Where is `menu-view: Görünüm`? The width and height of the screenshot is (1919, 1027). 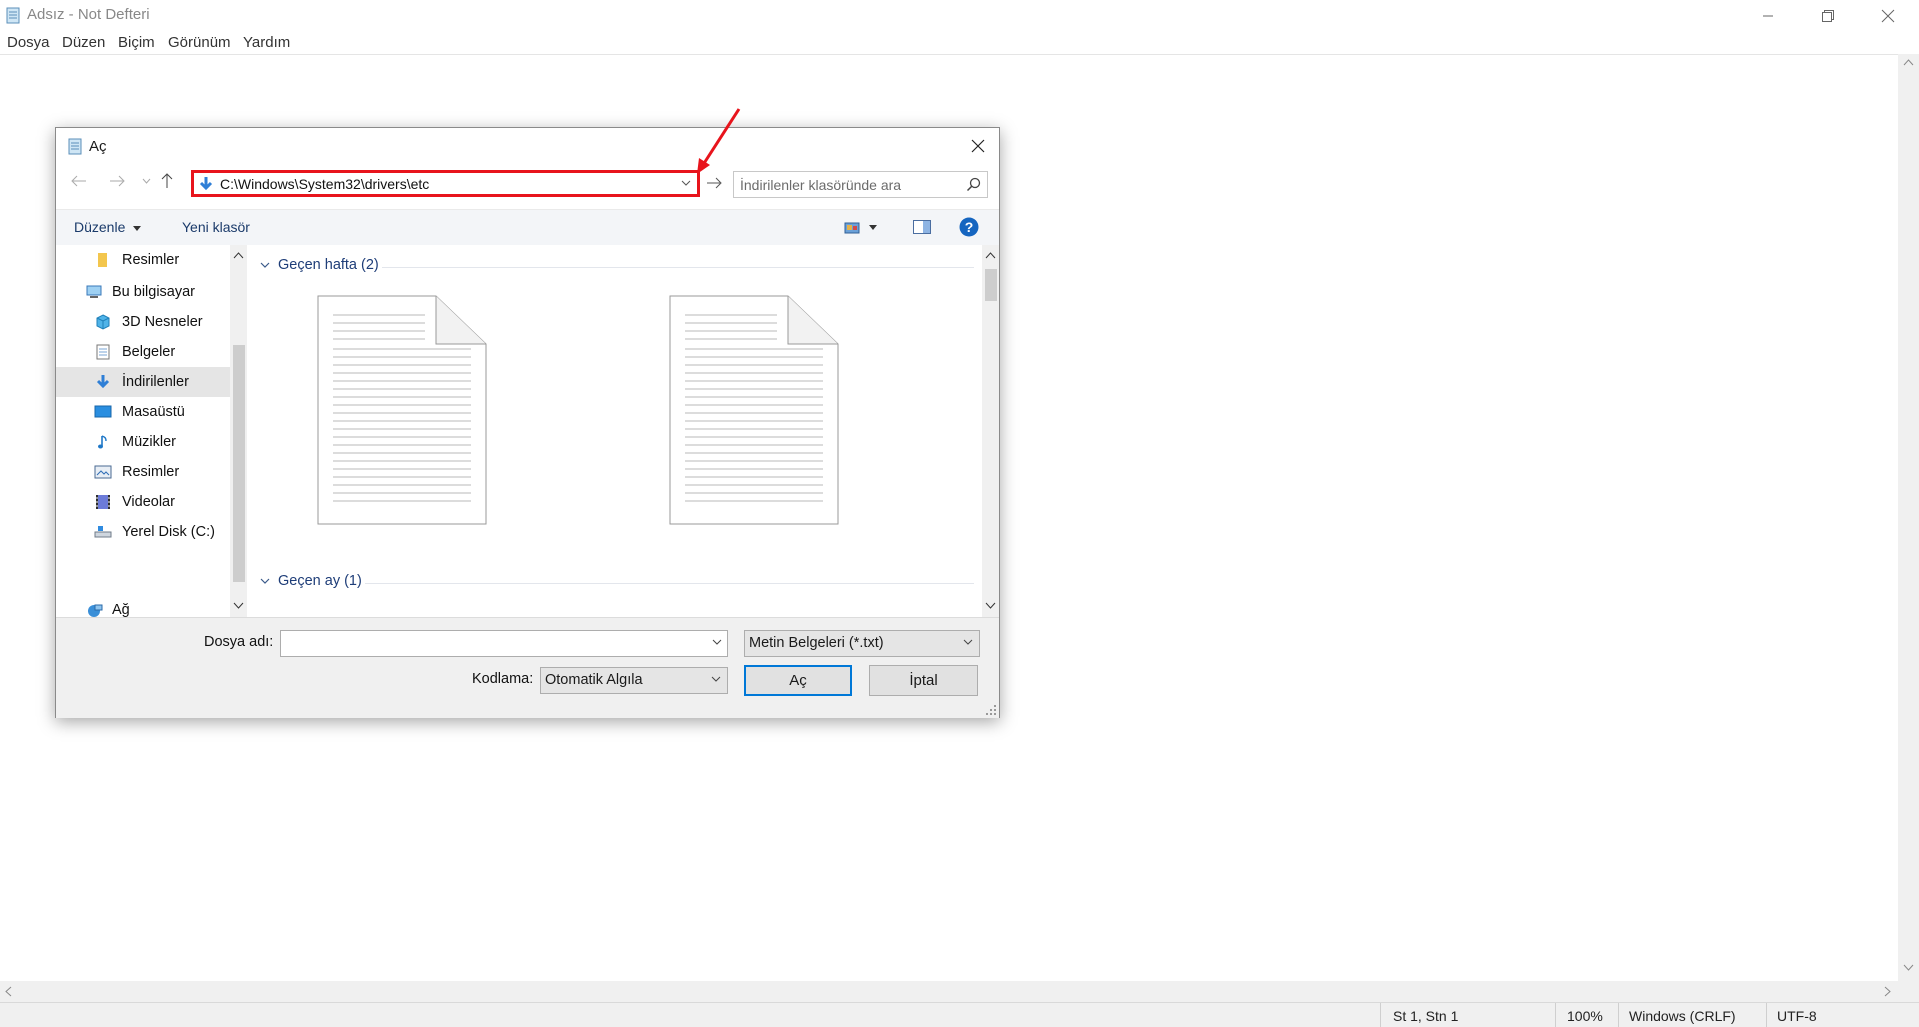 menu-view: Görünüm is located at coordinates (199, 42).